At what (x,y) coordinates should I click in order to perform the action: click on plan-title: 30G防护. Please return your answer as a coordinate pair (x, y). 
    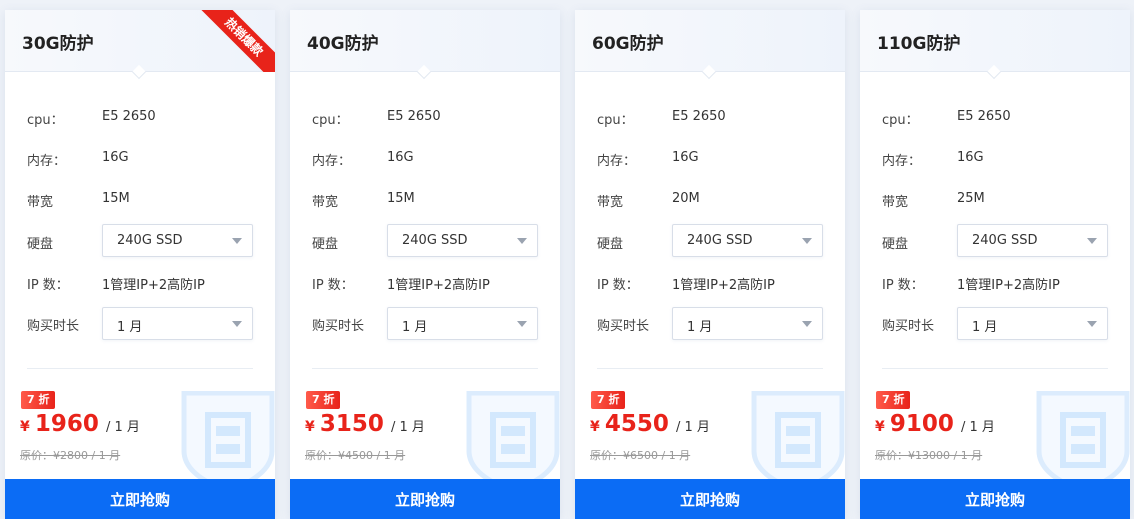
    Looking at the image, I should click on (58, 44).